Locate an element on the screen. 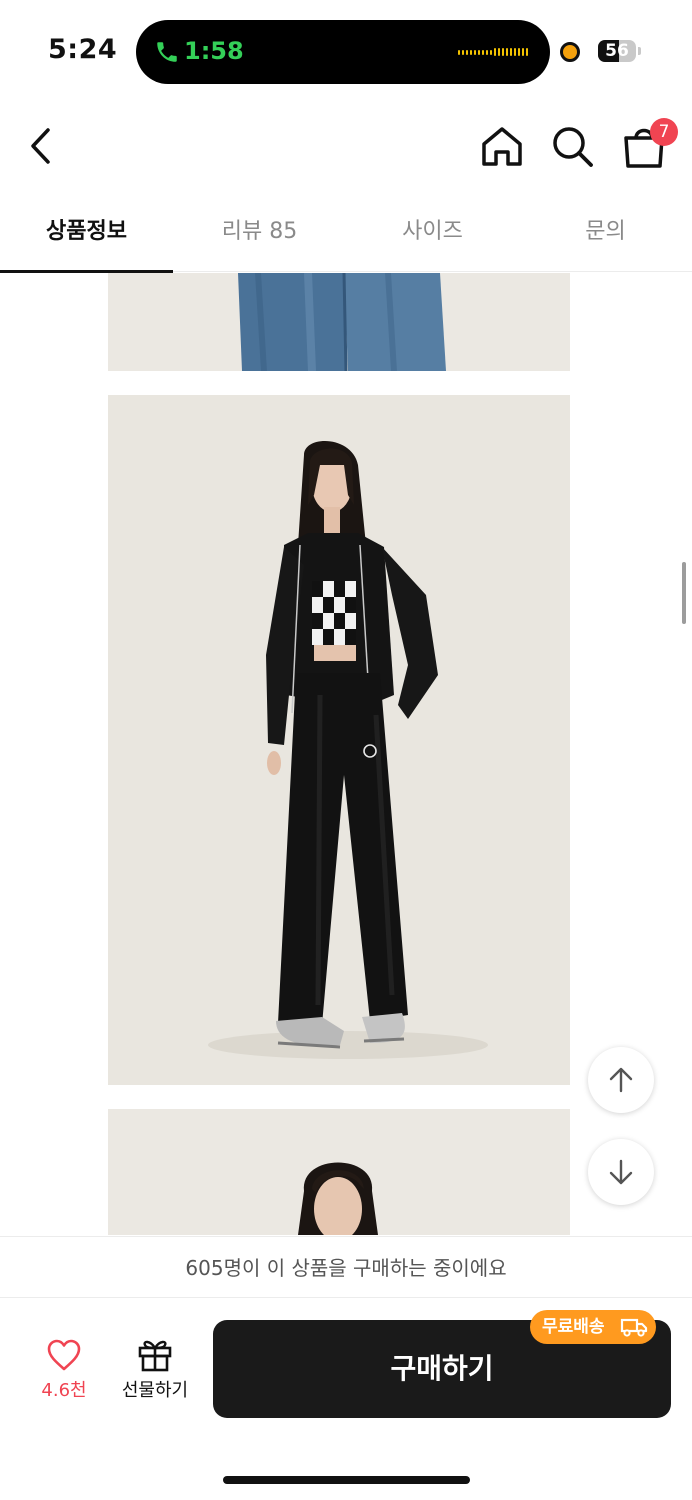 This screenshot has width=692, height=1500. tab-product-info: 상품정보 is located at coordinates (86, 232).